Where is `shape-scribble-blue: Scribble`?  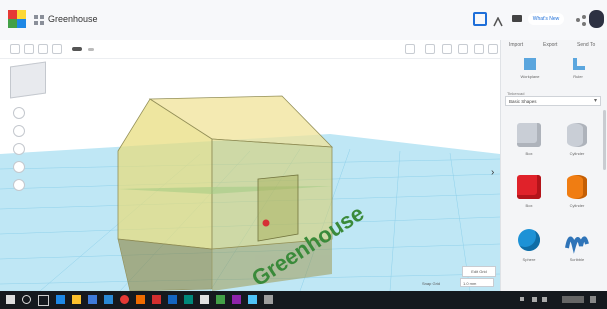 shape-scribble-blue: Scribble is located at coordinates (577, 247).